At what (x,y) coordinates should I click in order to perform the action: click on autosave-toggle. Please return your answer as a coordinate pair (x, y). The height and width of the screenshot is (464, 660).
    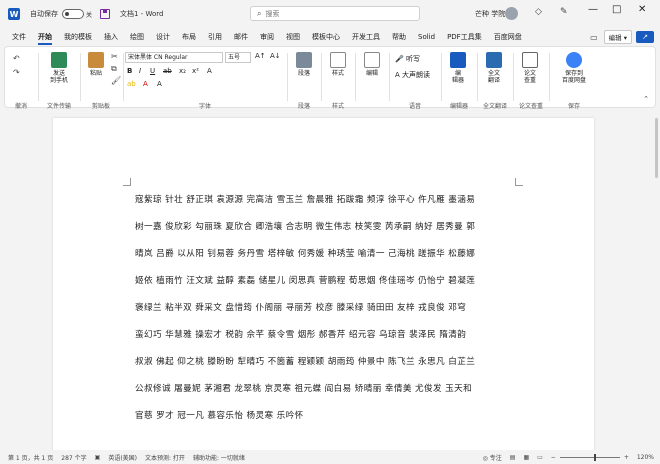
    Looking at the image, I should click on (73, 14).